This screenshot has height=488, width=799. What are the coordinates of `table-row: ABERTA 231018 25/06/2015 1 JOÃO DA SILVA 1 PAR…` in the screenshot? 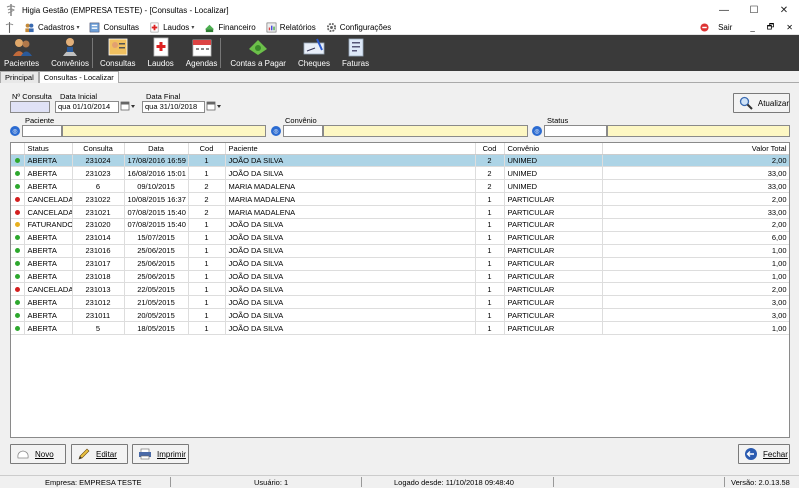 It's located at (400, 277).